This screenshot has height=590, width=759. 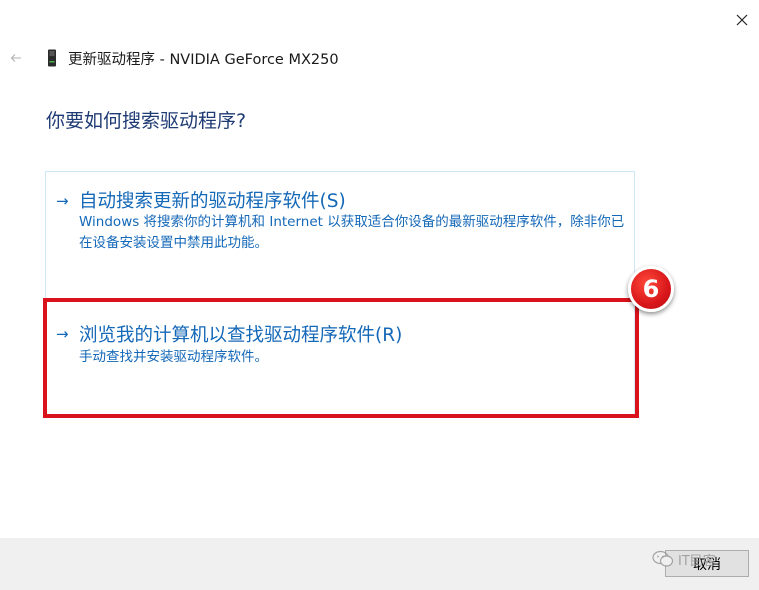 I want to click on auto-search-title: 自动搜索更新的驱动程序软件(S), so click(x=212, y=201).